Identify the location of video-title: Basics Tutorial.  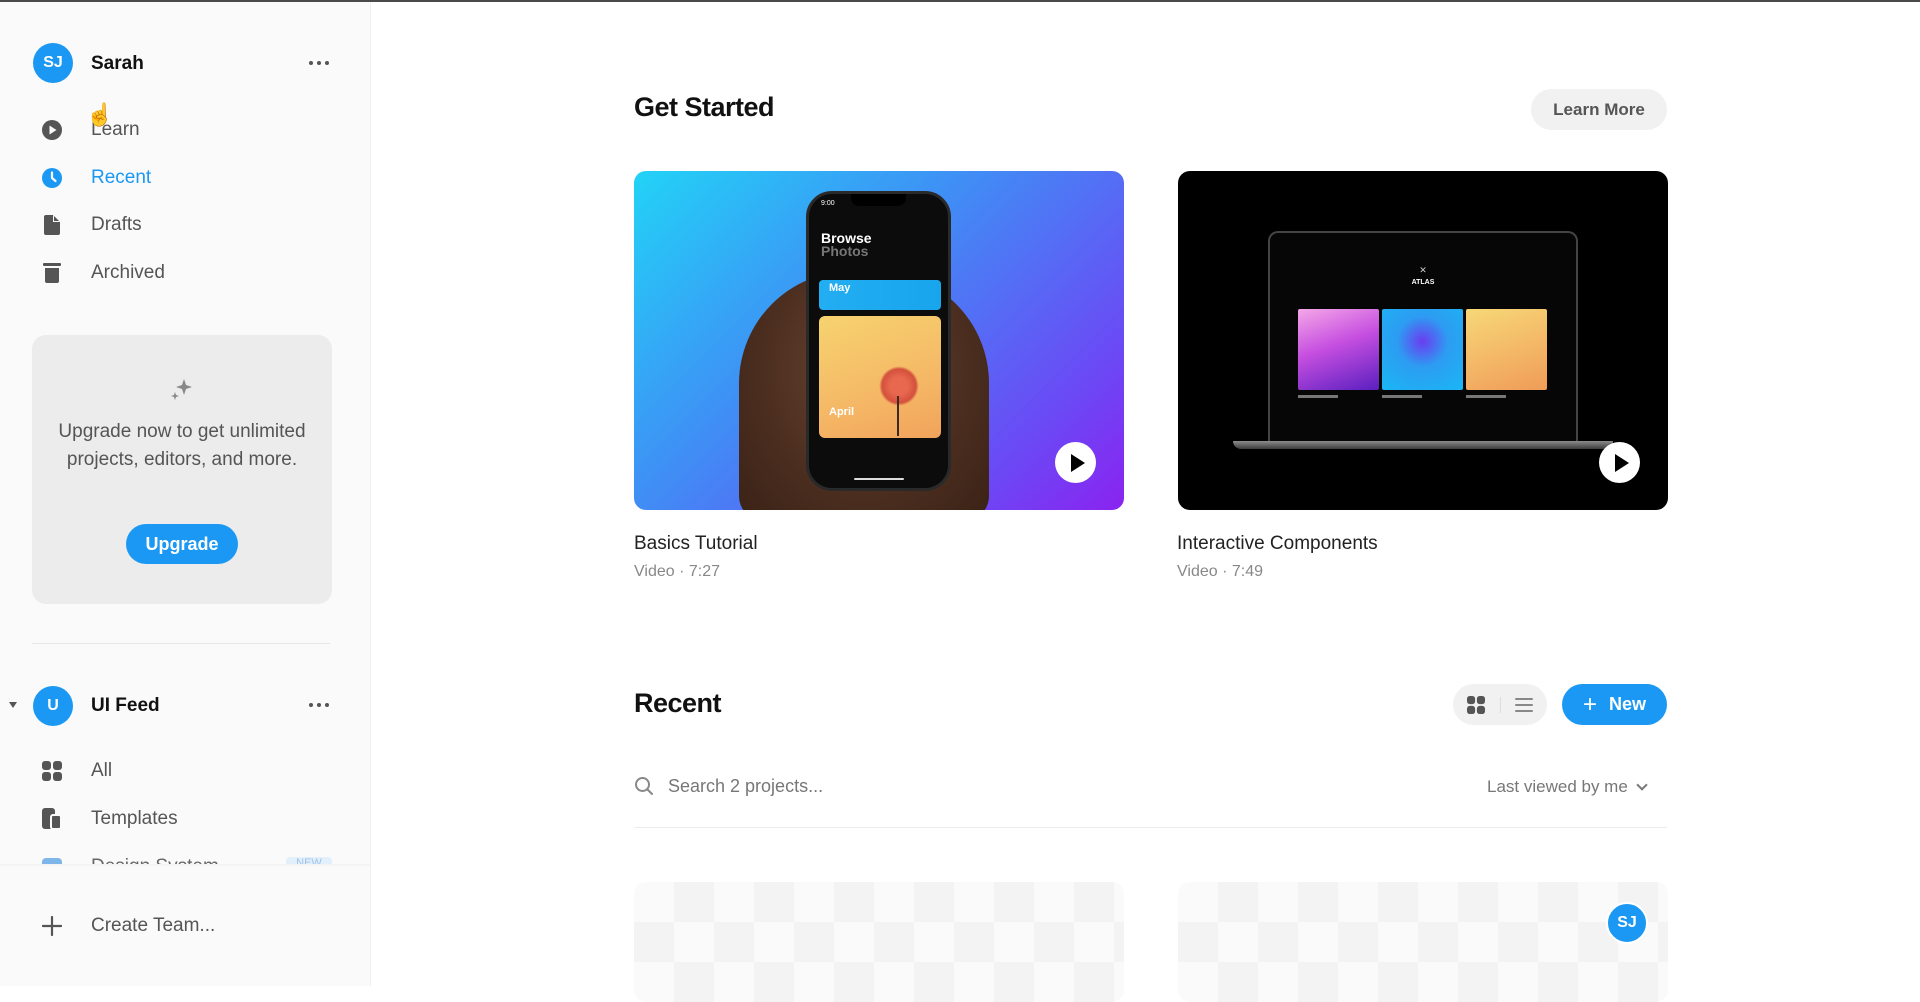
(696, 544).